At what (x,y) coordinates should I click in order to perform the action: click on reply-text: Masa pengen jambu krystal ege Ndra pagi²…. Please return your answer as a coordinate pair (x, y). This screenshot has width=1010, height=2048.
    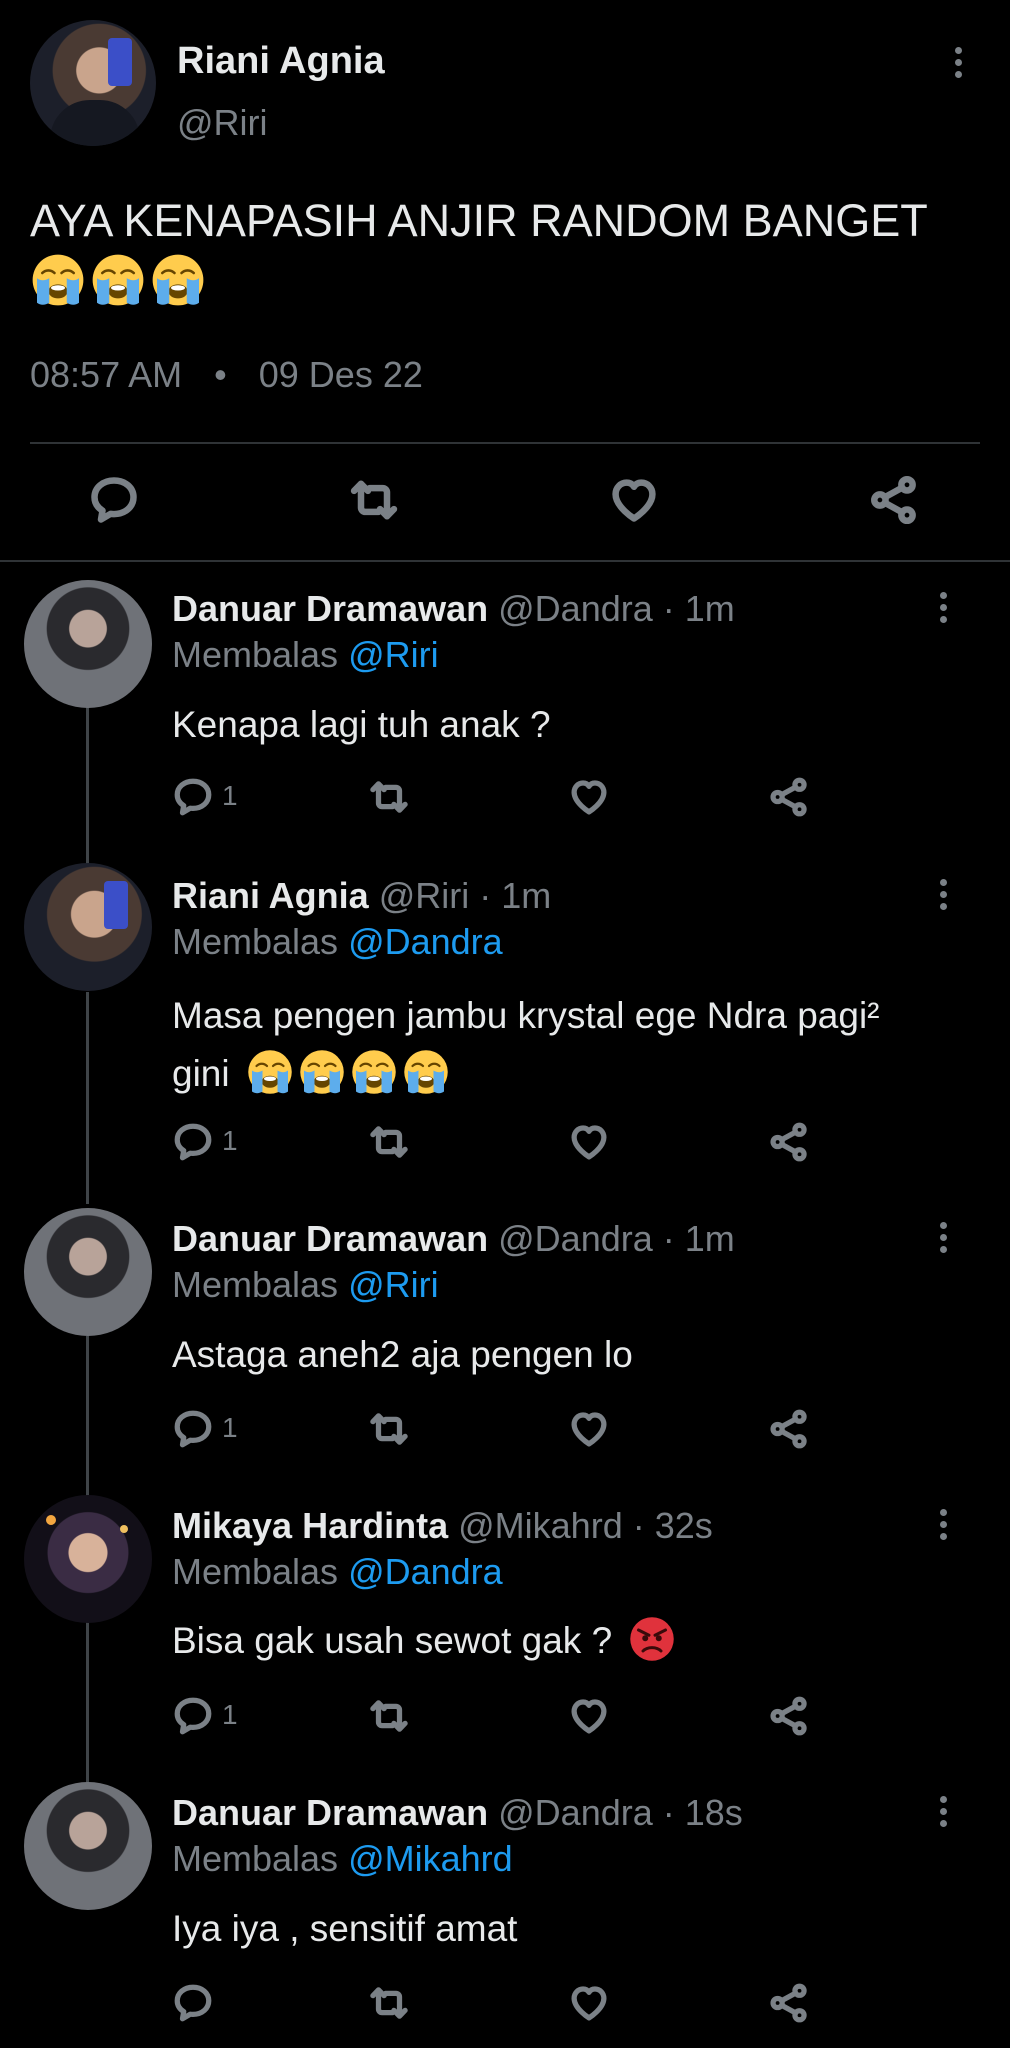
    Looking at the image, I should click on (572, 1045).